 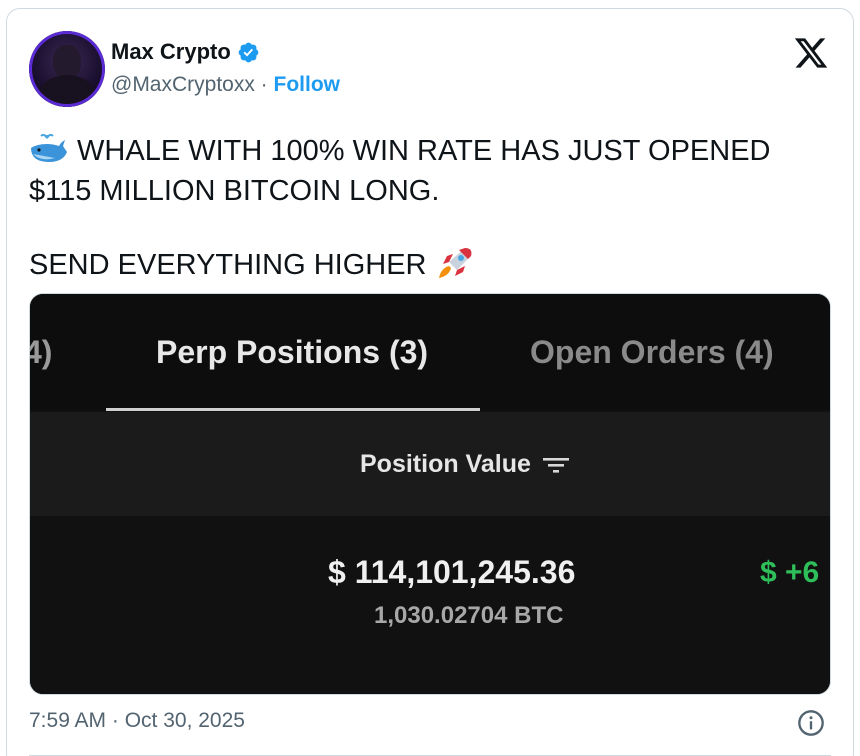 What do you see at coordinates (465, 464) in the screenshot?
I see `column-header-position-value: Position Value` at bounding box center [465, 464].